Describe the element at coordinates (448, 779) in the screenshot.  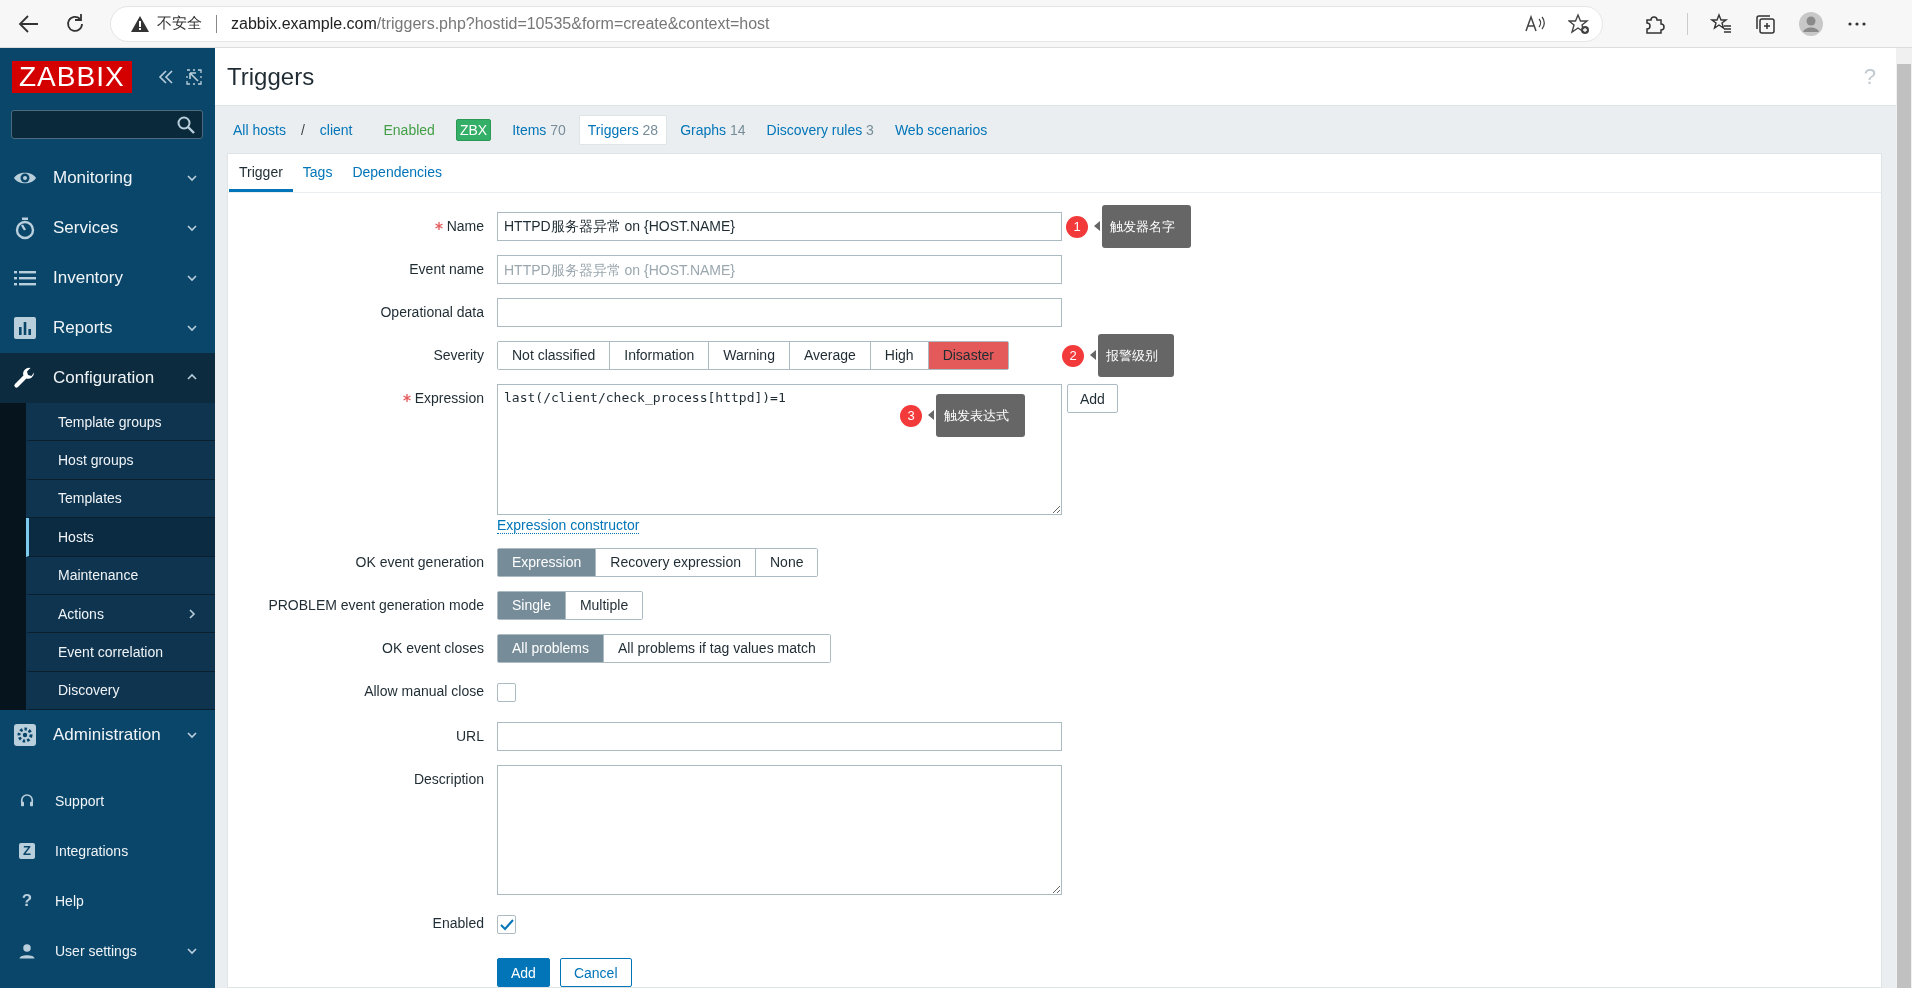
I see `field-label: Description` at that location.